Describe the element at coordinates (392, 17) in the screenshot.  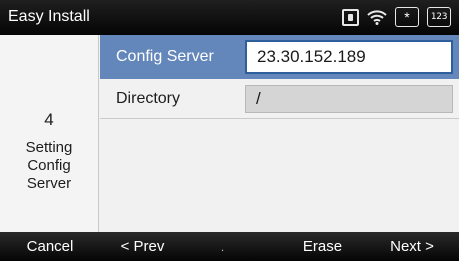
I see `status-icons: * 123` at that location.